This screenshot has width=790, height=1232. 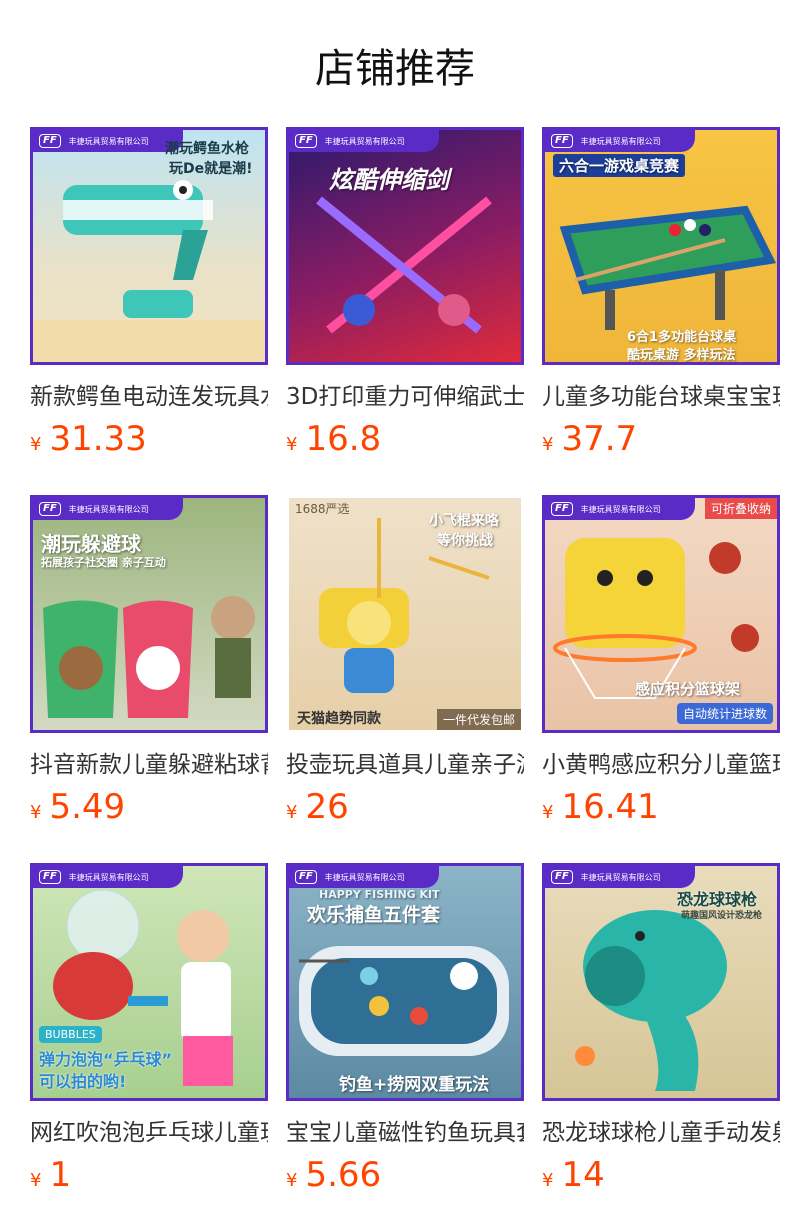 I want to click on image-caption: 欢乐捕鱼五件套, so click(x=374, y=915).